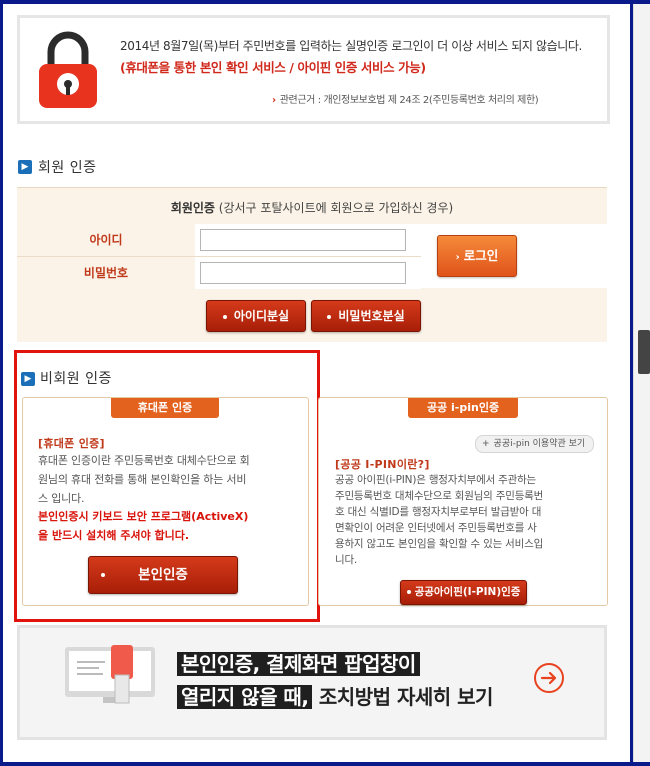  I want to click on lock-icon, so click(68, 69).